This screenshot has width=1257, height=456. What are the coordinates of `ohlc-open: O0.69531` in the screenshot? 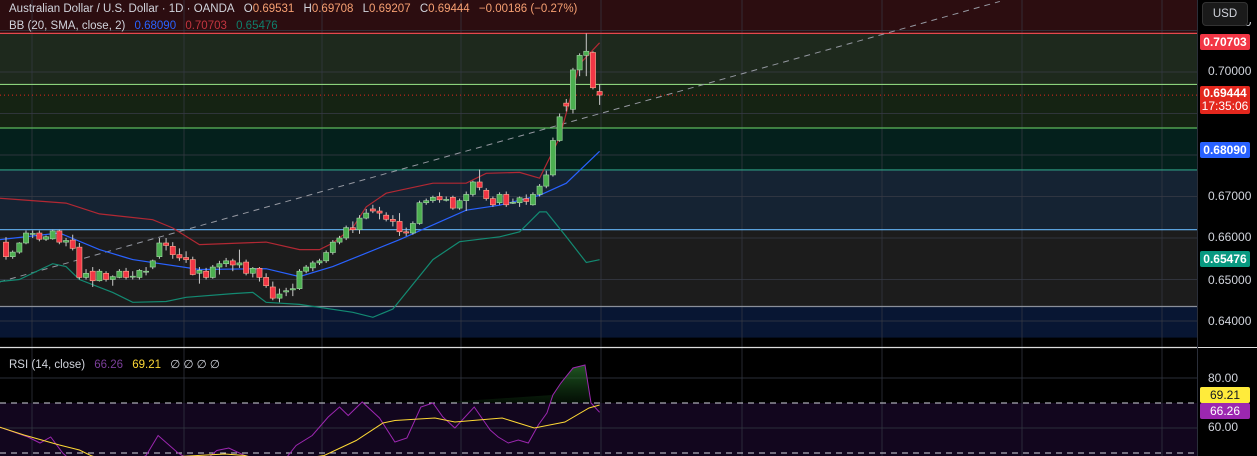 It's located at (269, 9).